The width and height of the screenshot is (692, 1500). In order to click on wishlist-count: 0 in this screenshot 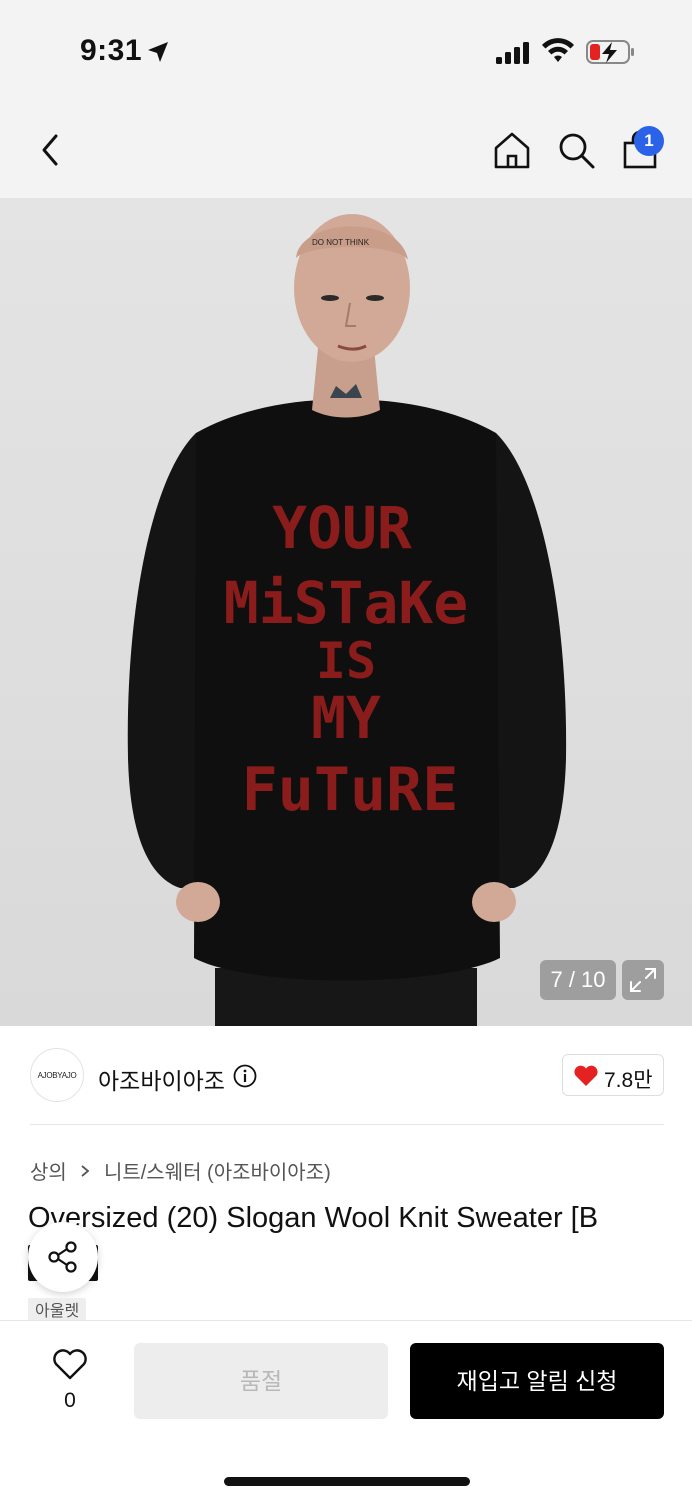, I will do `click(70, 1400)`.